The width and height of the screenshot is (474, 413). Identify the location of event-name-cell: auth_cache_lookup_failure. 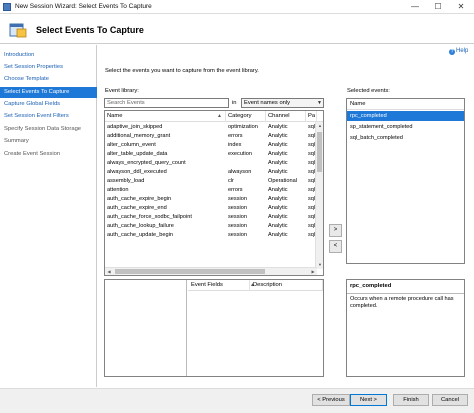
(140, 226).